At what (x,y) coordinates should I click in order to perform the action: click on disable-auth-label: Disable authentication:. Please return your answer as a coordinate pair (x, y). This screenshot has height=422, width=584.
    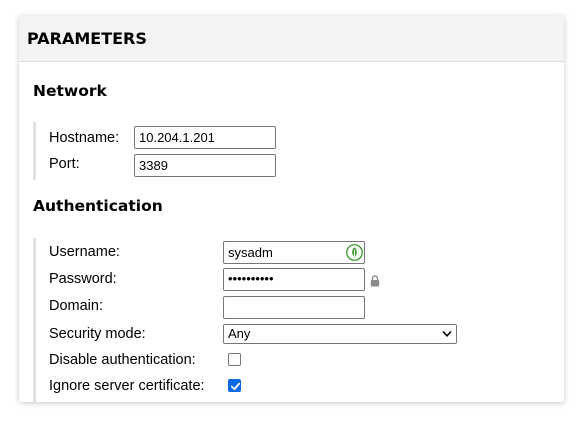
    Looking at the image, I should click on (122, 360).